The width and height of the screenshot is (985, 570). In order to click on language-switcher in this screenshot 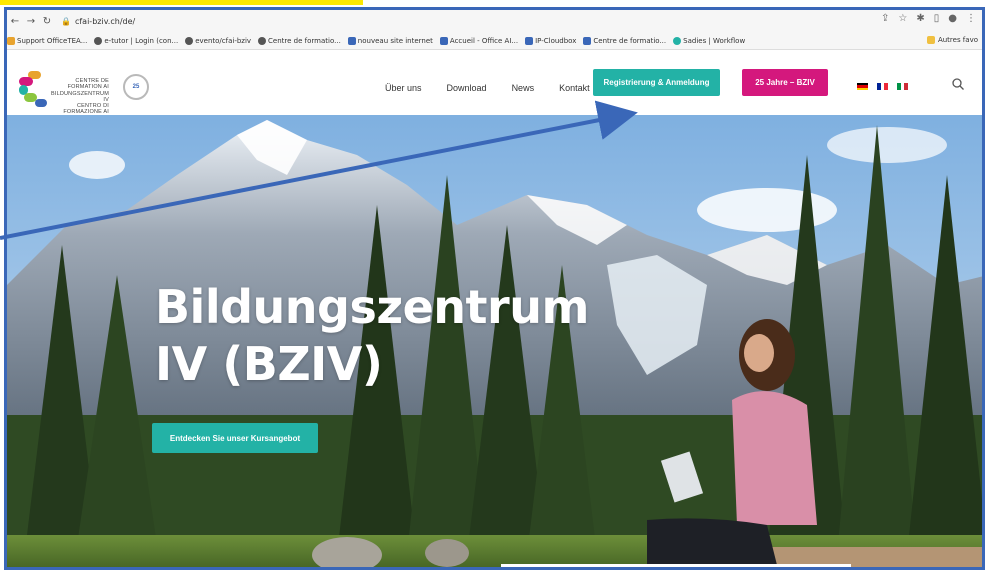, I will do `click(883, 86)`.